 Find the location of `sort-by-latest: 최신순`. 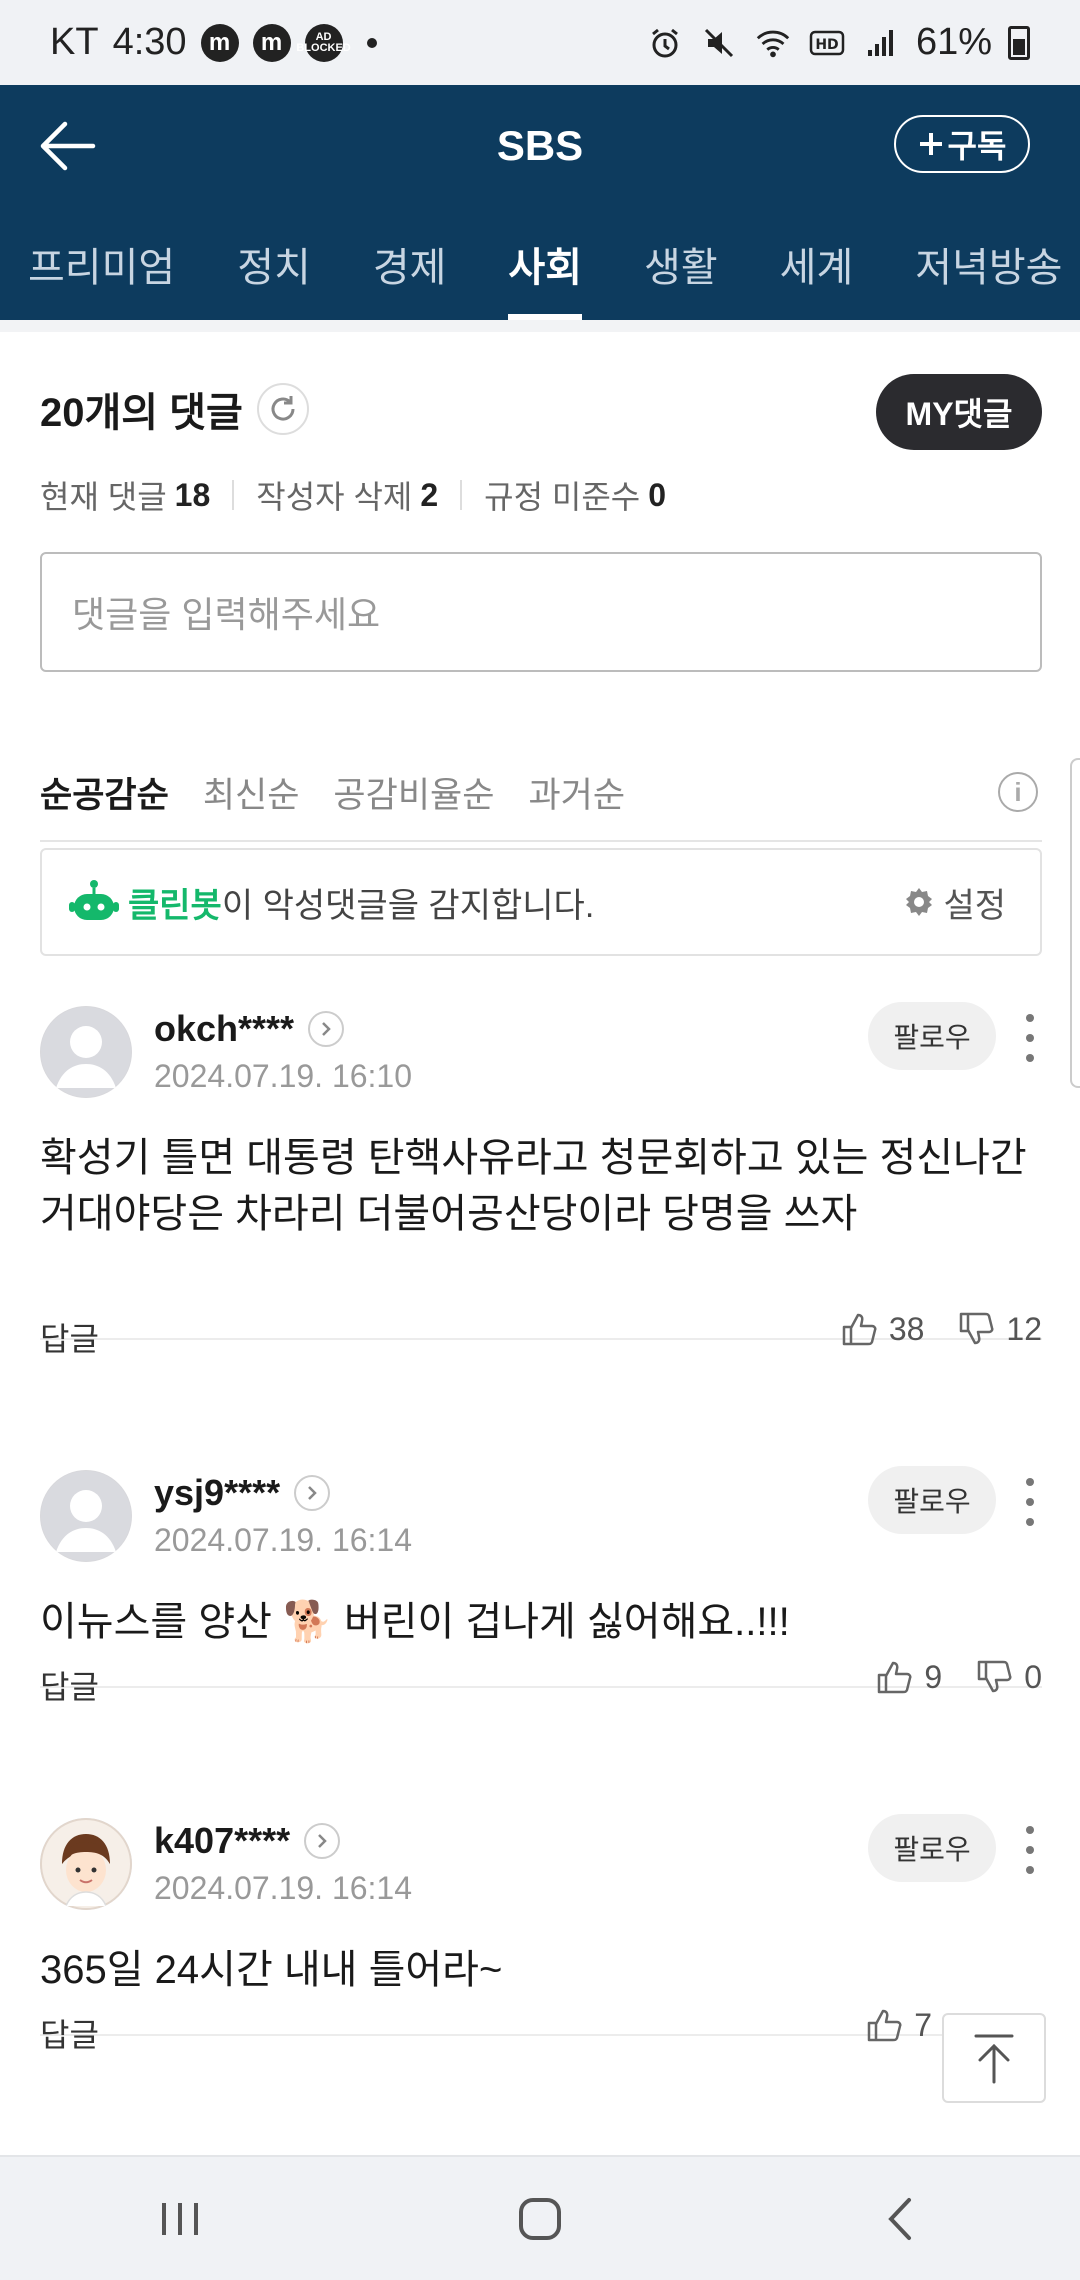

sort-by-latest: 최신순 is located at coordinates (251, 792).